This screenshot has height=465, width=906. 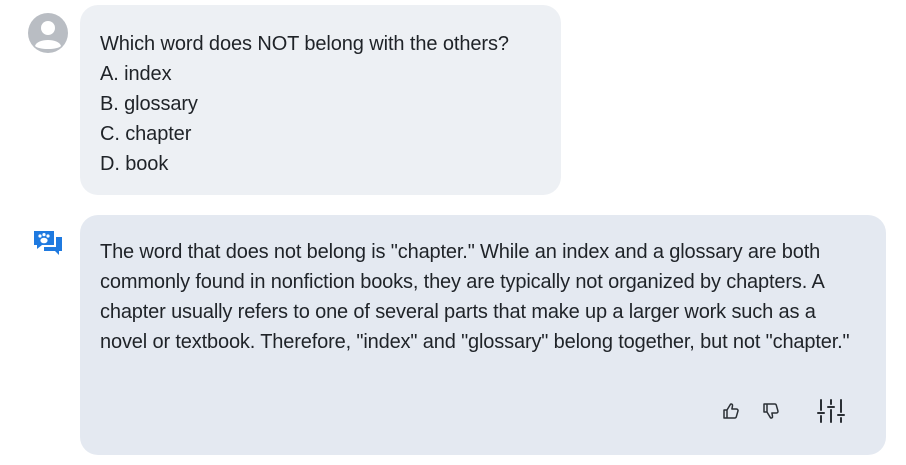 I want to click on thumbs-down-button, so click(x=771, y=411).